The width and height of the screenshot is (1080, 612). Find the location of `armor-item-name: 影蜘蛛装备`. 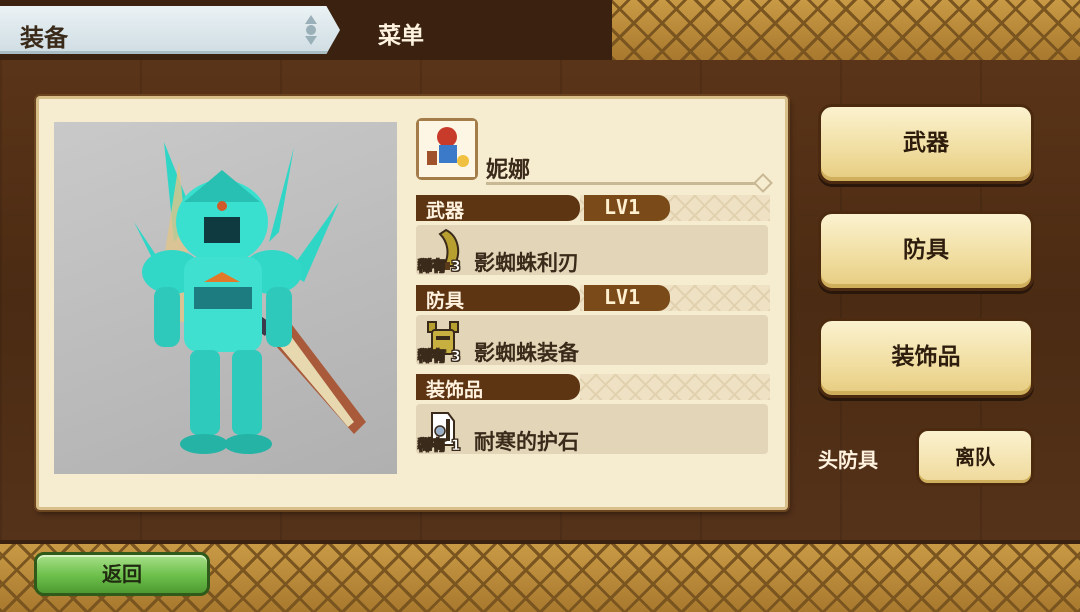

armor-item-name: 影蜘蛛装备 is located at coordinates (526, 353).